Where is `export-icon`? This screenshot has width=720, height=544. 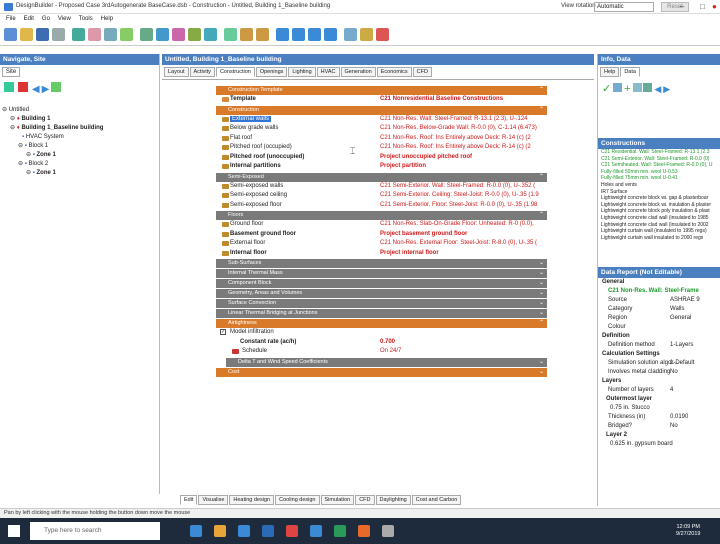
export-icon is located at coordinates (648, 87).